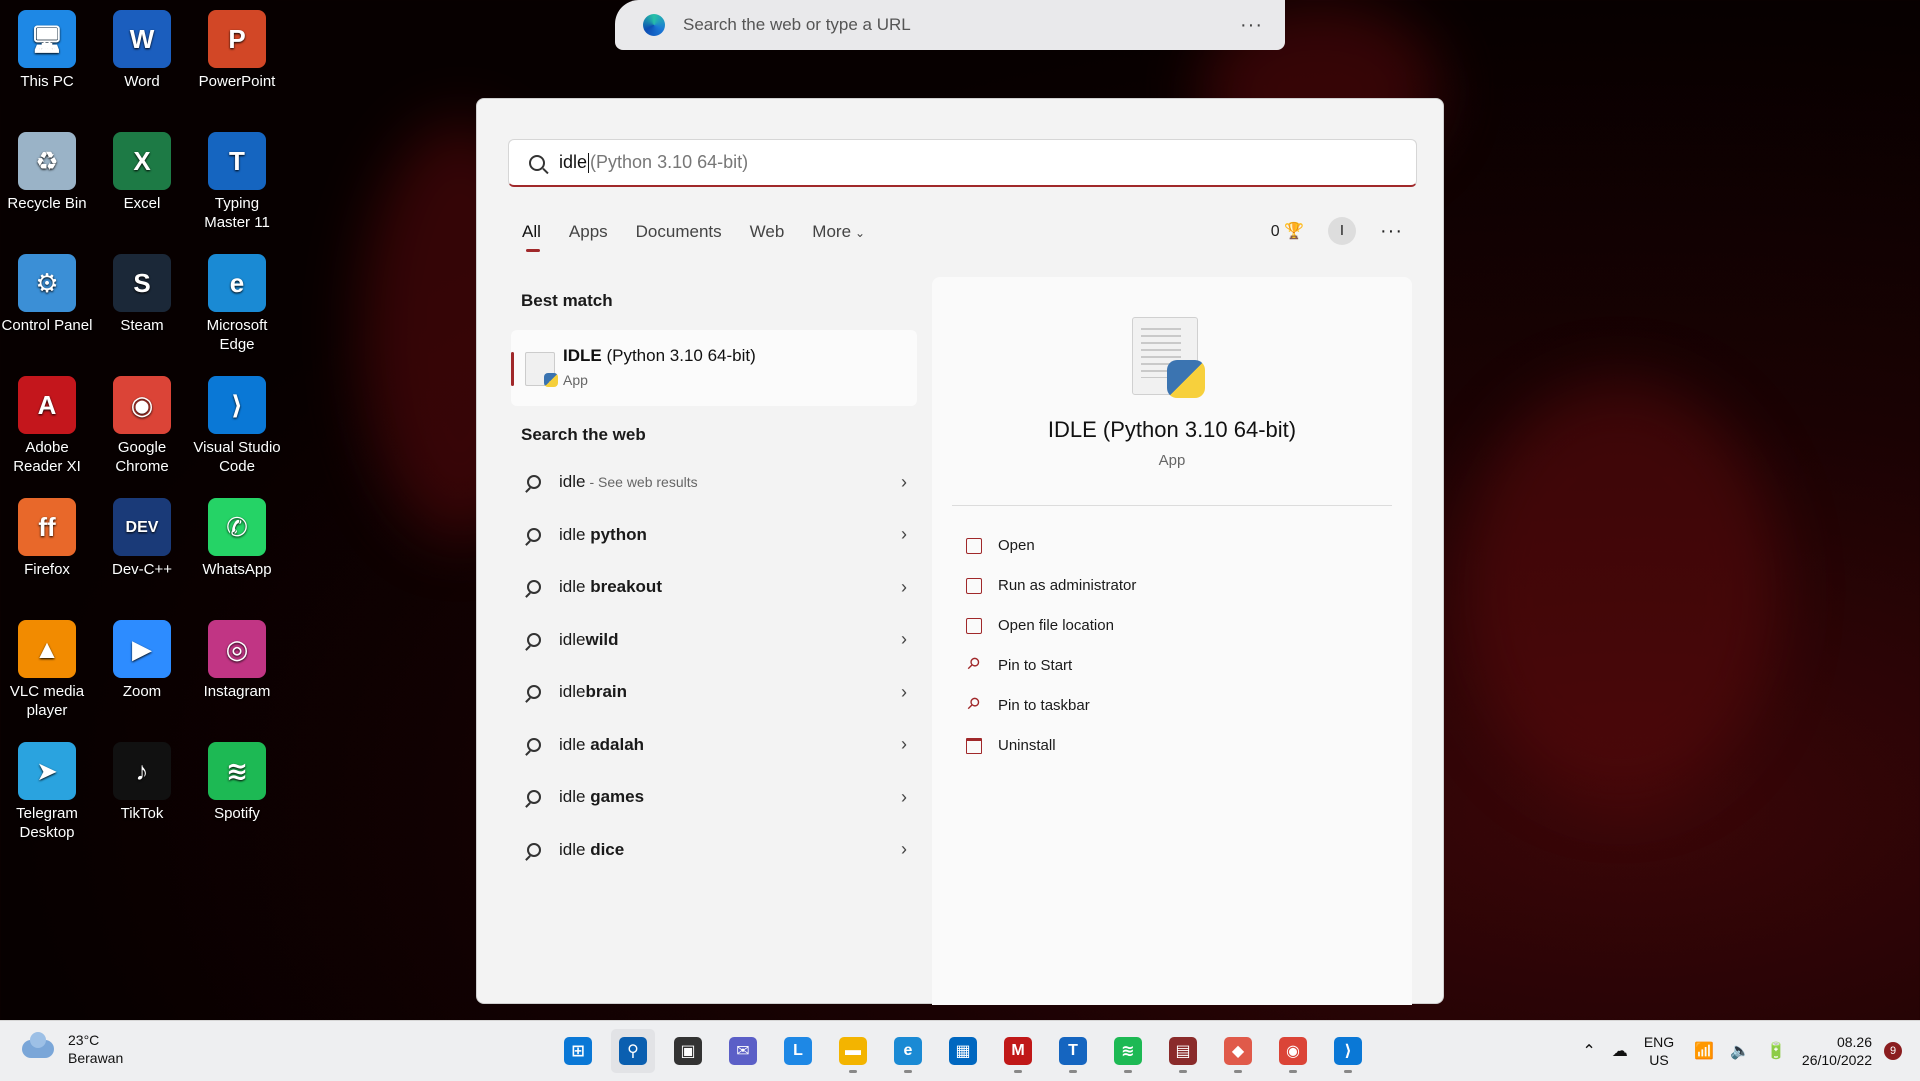 This screenshot has height=1081, width=1920. I want to click on action-label: Pin to Start, so click(1035, 665).